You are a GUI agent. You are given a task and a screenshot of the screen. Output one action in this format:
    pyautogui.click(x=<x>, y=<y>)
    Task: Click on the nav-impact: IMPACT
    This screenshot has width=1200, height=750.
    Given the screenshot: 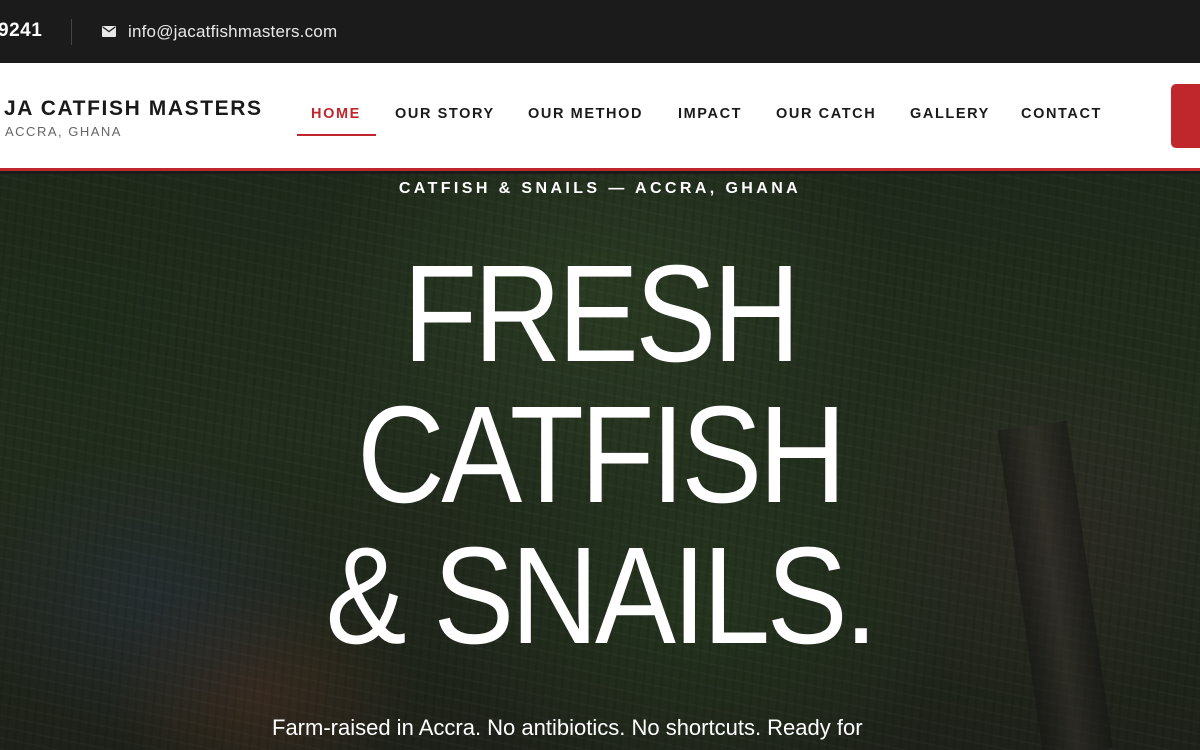 What is the action you would take?
    pyautogui.click(x=710, y=114)
    